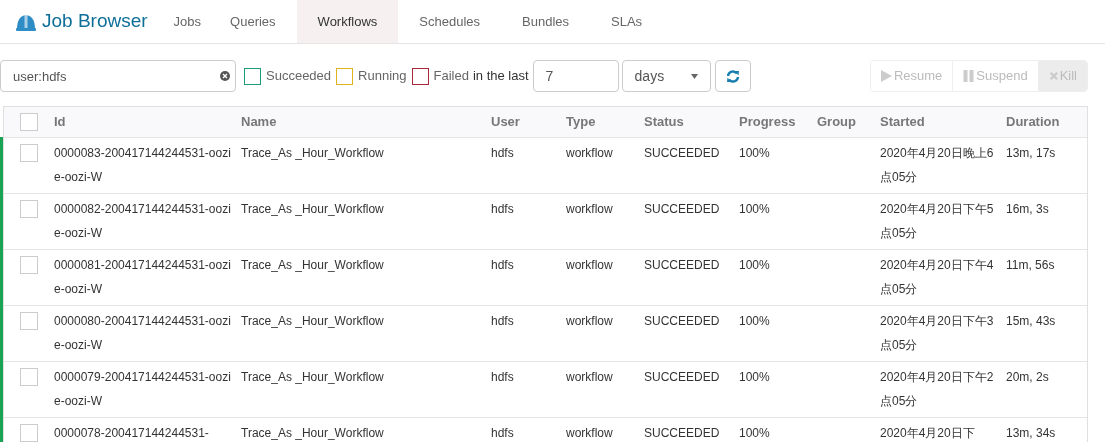  What do you see at coordinates (147, 122) in the screenshot?
I see `column-header: Id` at bounding box center [147, 122].